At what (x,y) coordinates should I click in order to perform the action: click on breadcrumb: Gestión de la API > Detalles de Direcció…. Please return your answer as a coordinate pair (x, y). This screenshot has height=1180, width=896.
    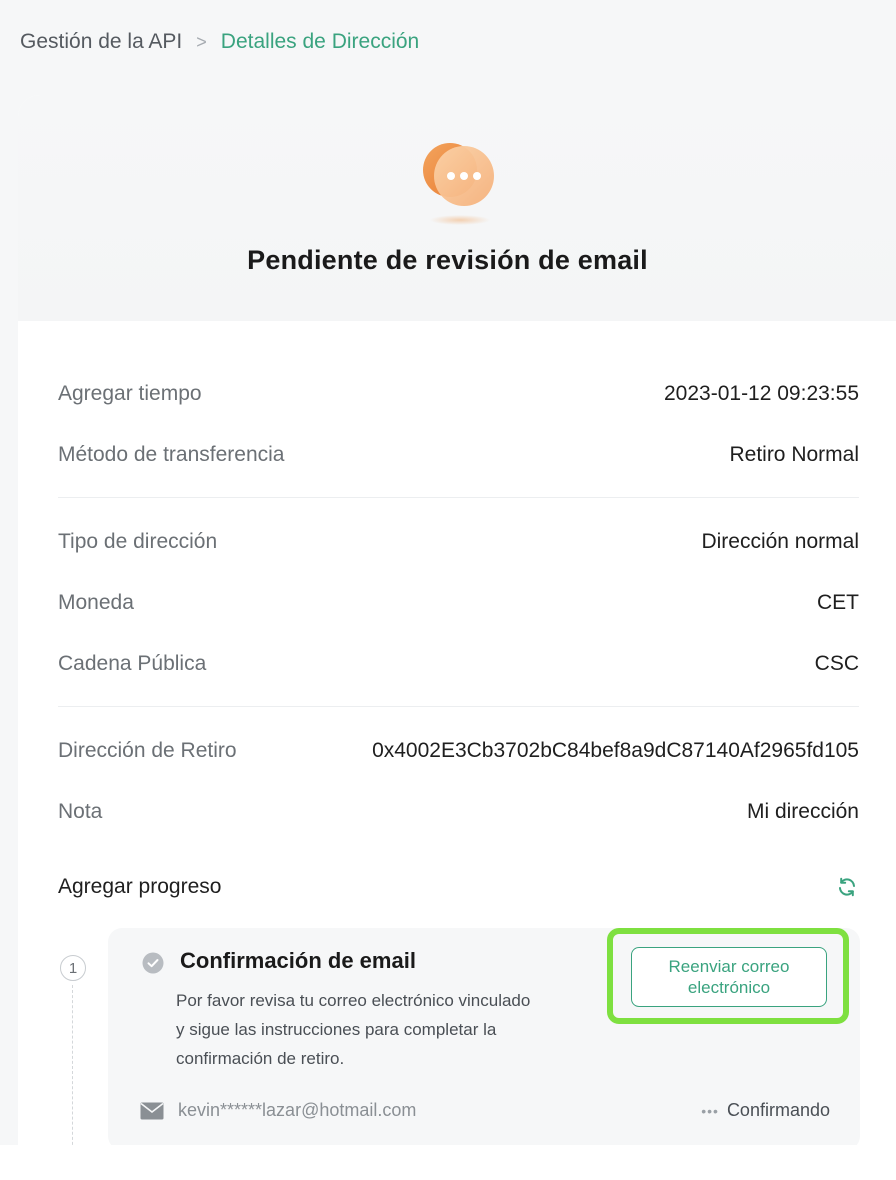
    Looking at the image, I should click on (219, 42).